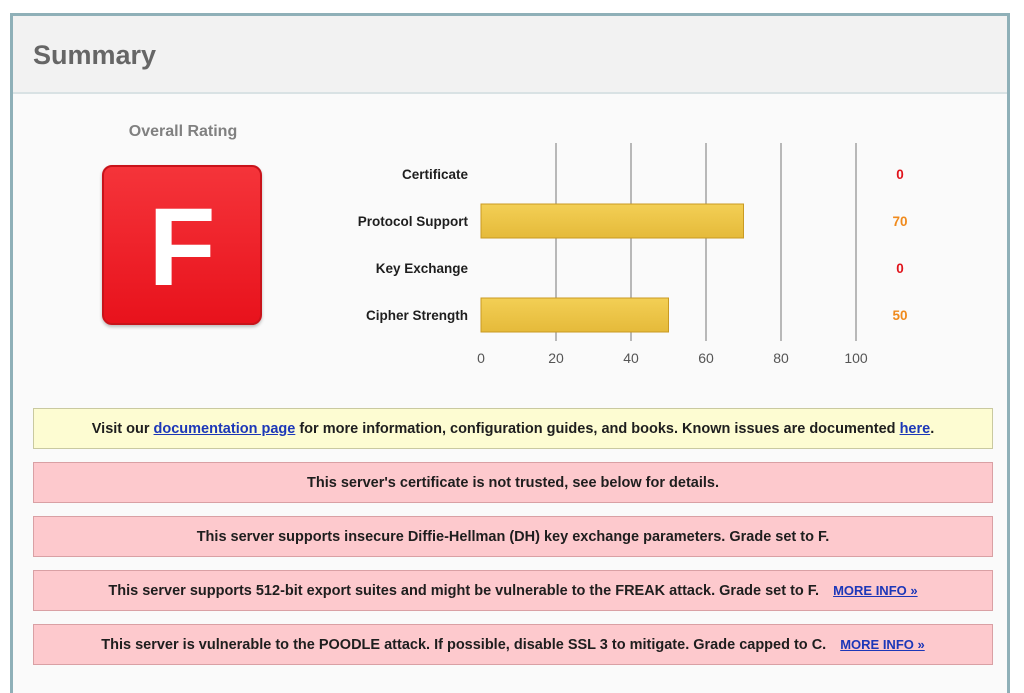 This screenshot has height=693, width=1024. What do you see at coordinates (435, 174) in the screenshot?
I see `category-label: Certificate` at bounding box center [435, 174].